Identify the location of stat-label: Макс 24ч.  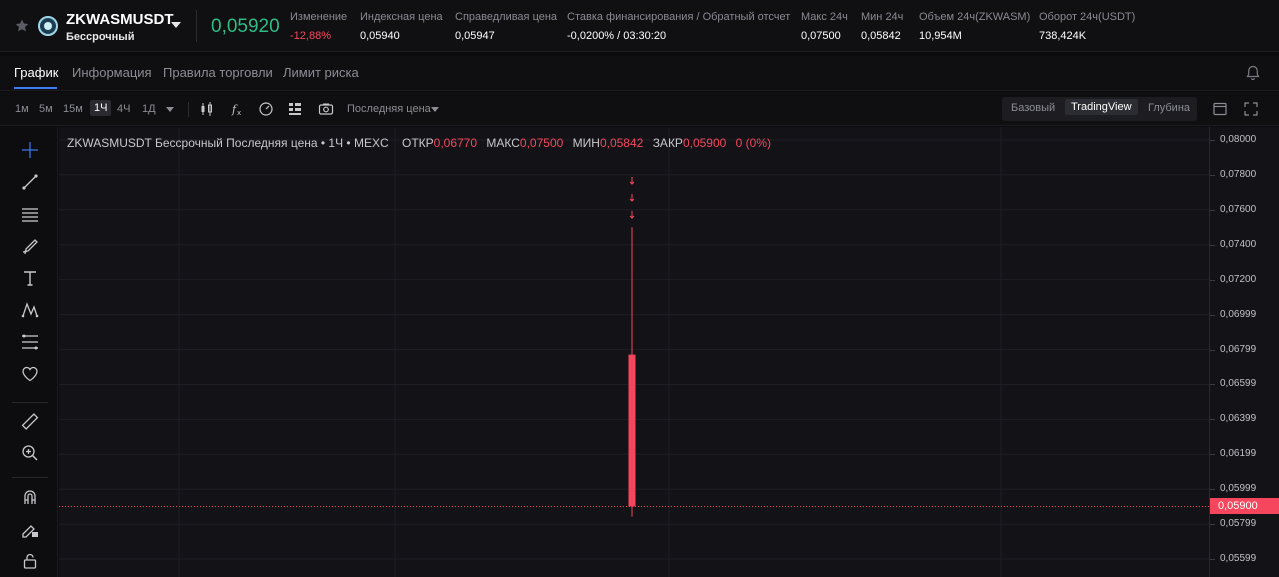
(824, 17).